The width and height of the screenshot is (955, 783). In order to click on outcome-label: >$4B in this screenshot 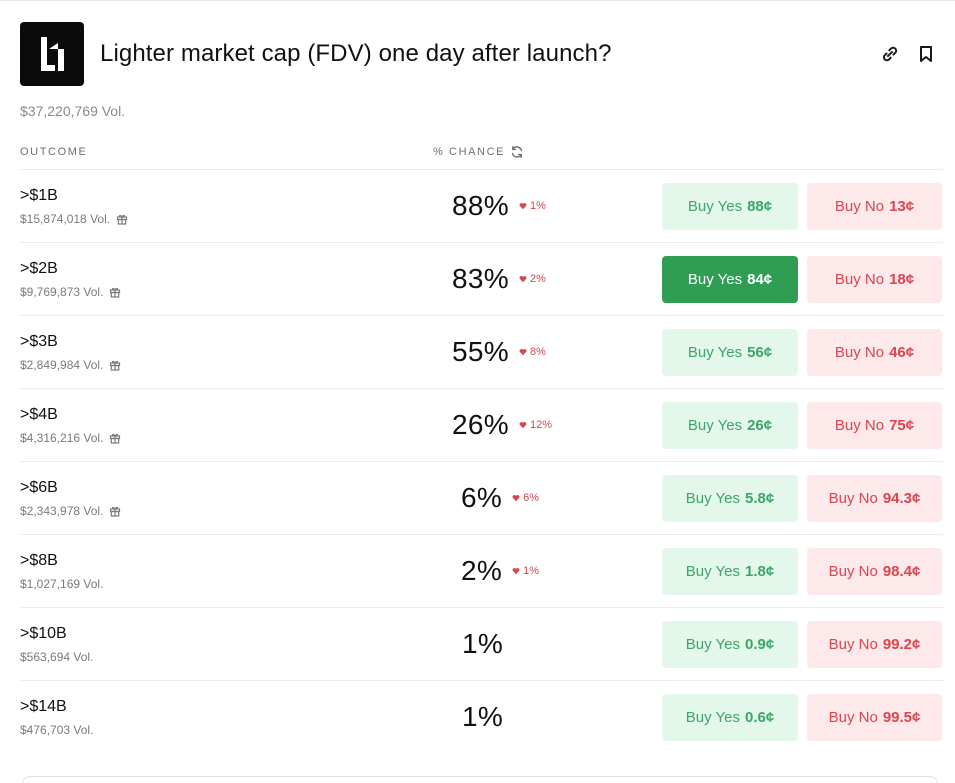, I will do `click(39, 414)`.